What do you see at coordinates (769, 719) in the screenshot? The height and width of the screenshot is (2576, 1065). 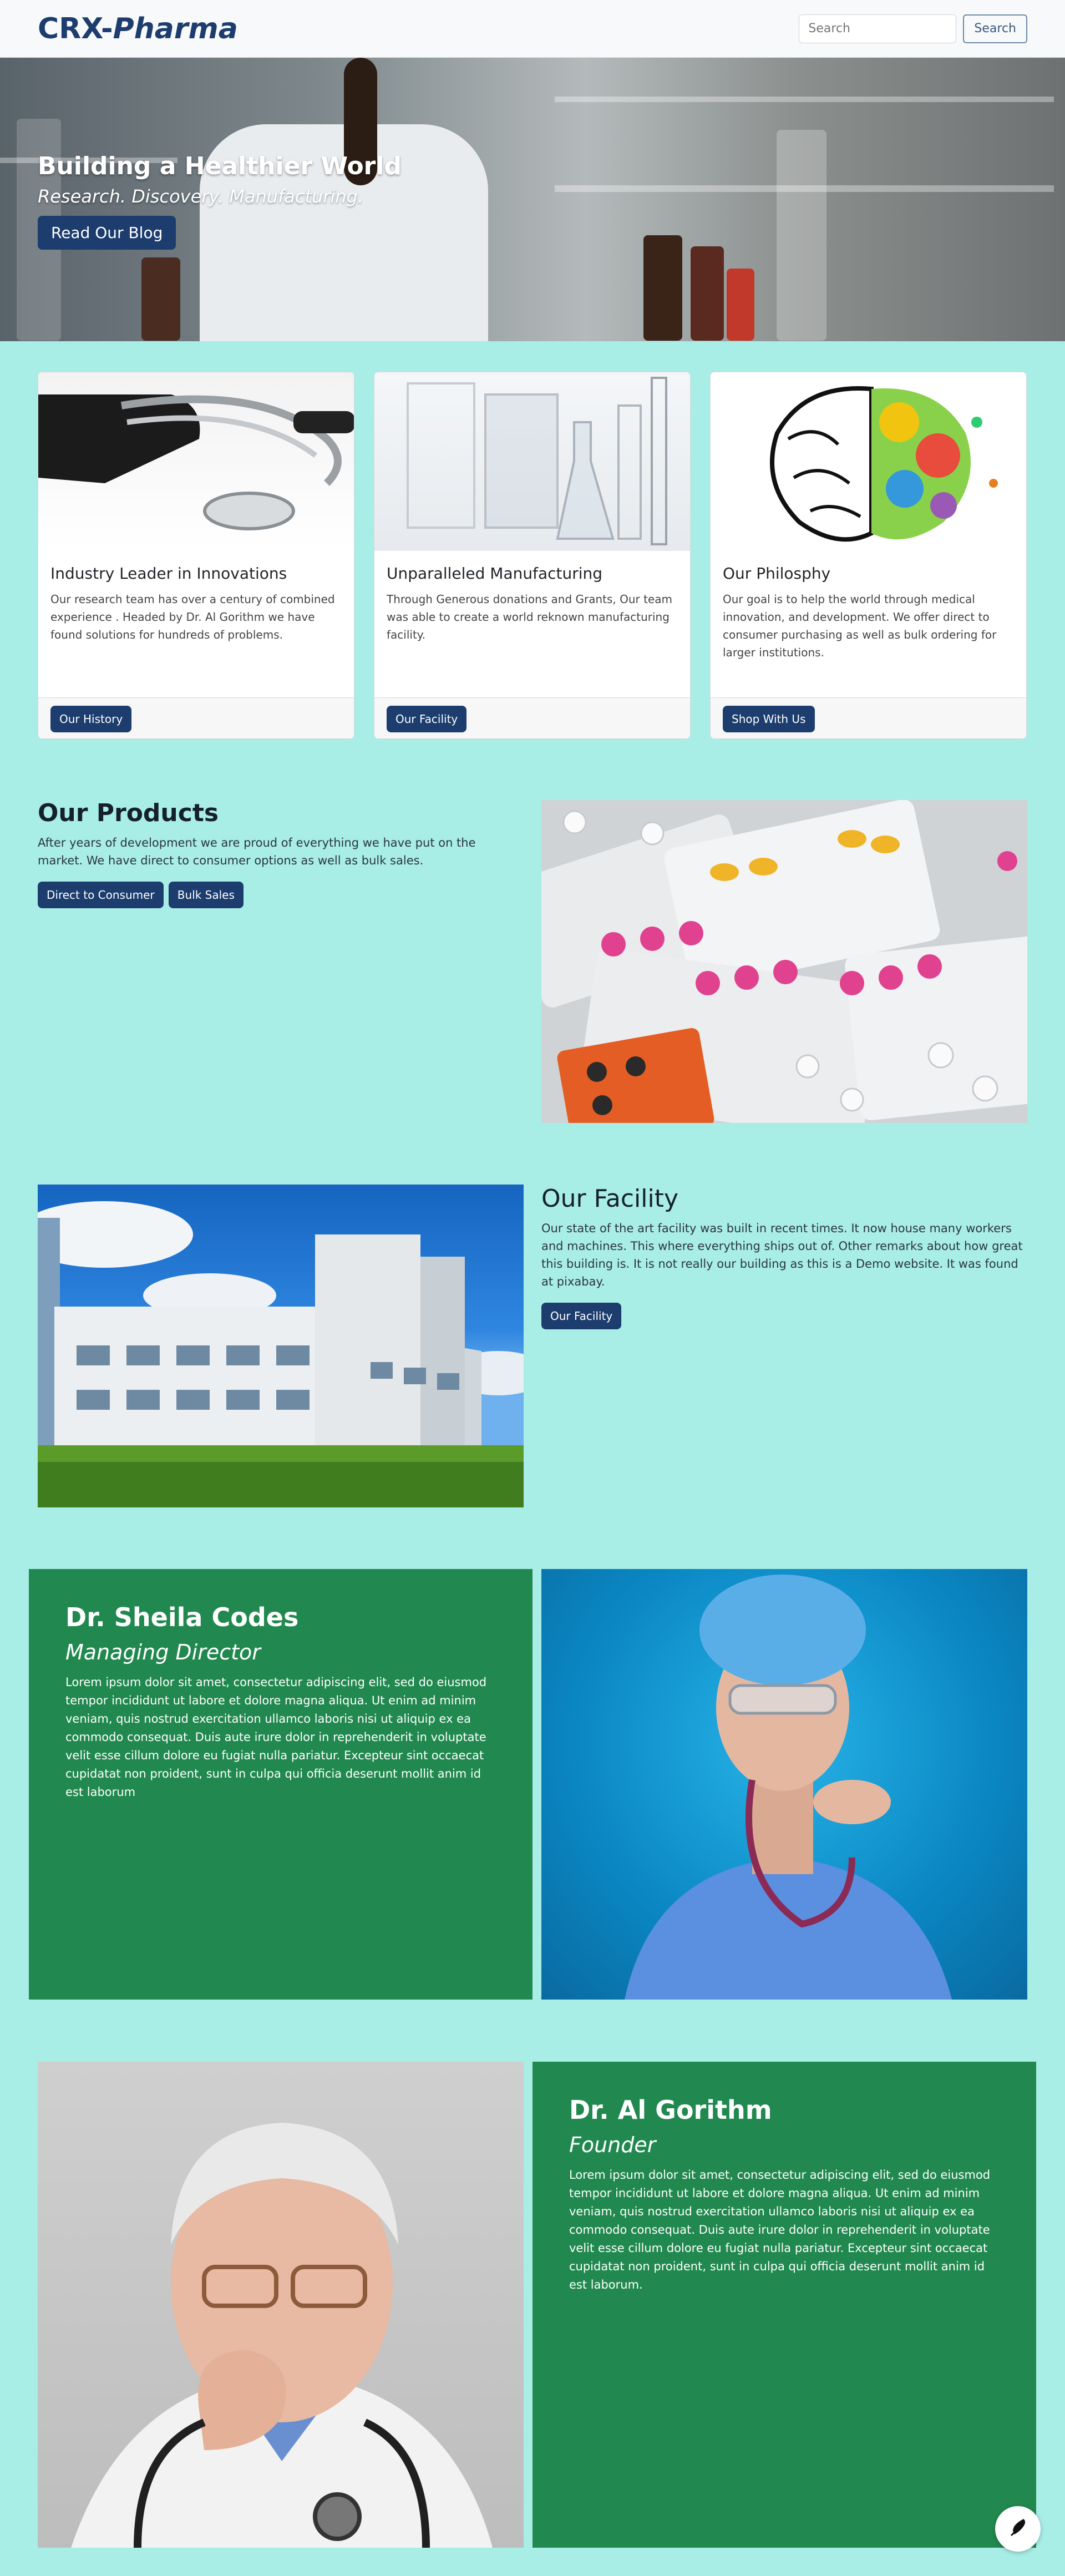 I see `shop-with-us-button: Shop With Us` at bounding box center [769, 719].